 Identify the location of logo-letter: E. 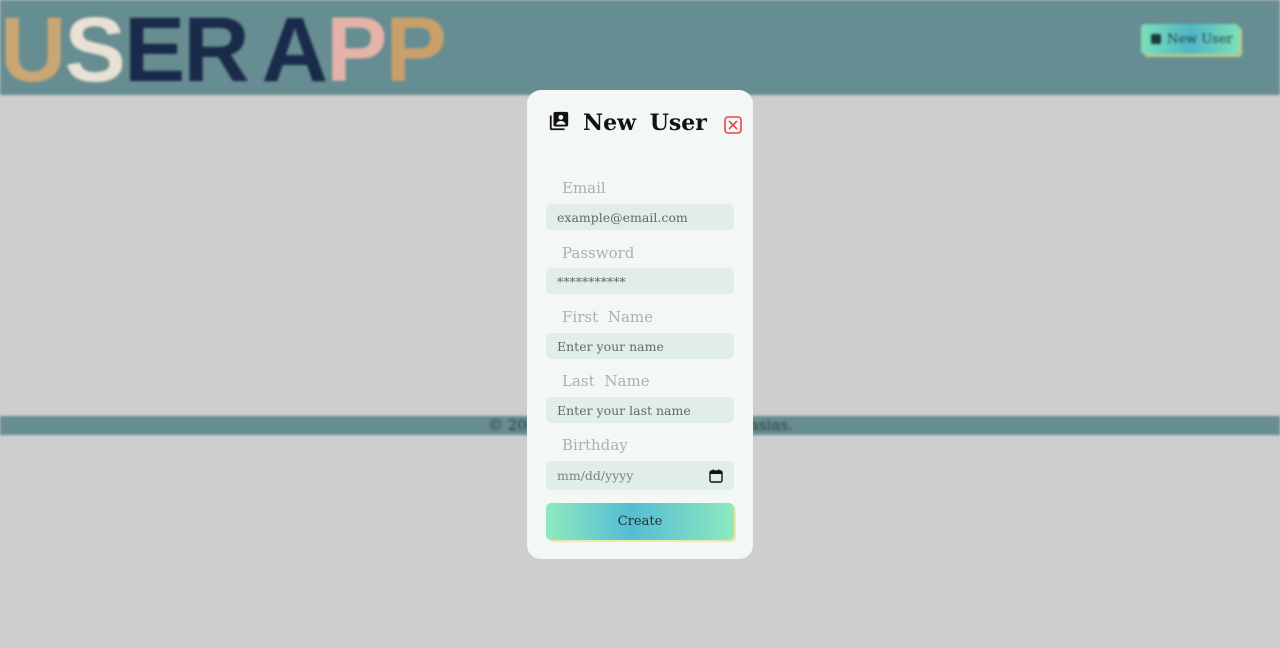
(154, 50).